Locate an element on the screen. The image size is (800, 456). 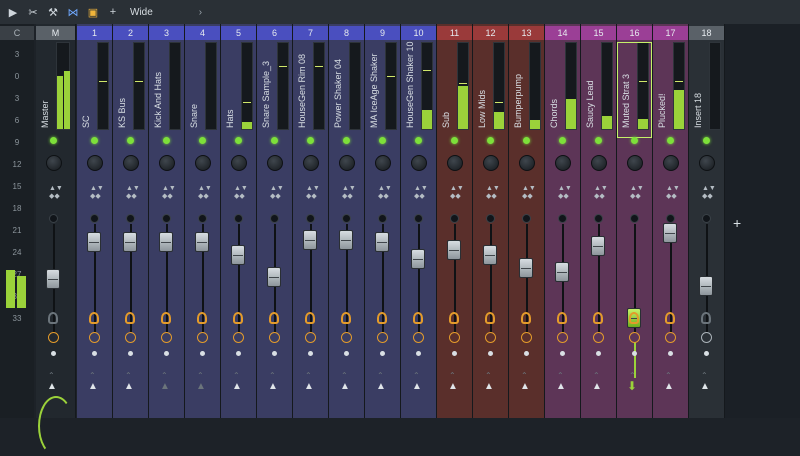
strip-number: 3 is located at coordinates (166, 33).